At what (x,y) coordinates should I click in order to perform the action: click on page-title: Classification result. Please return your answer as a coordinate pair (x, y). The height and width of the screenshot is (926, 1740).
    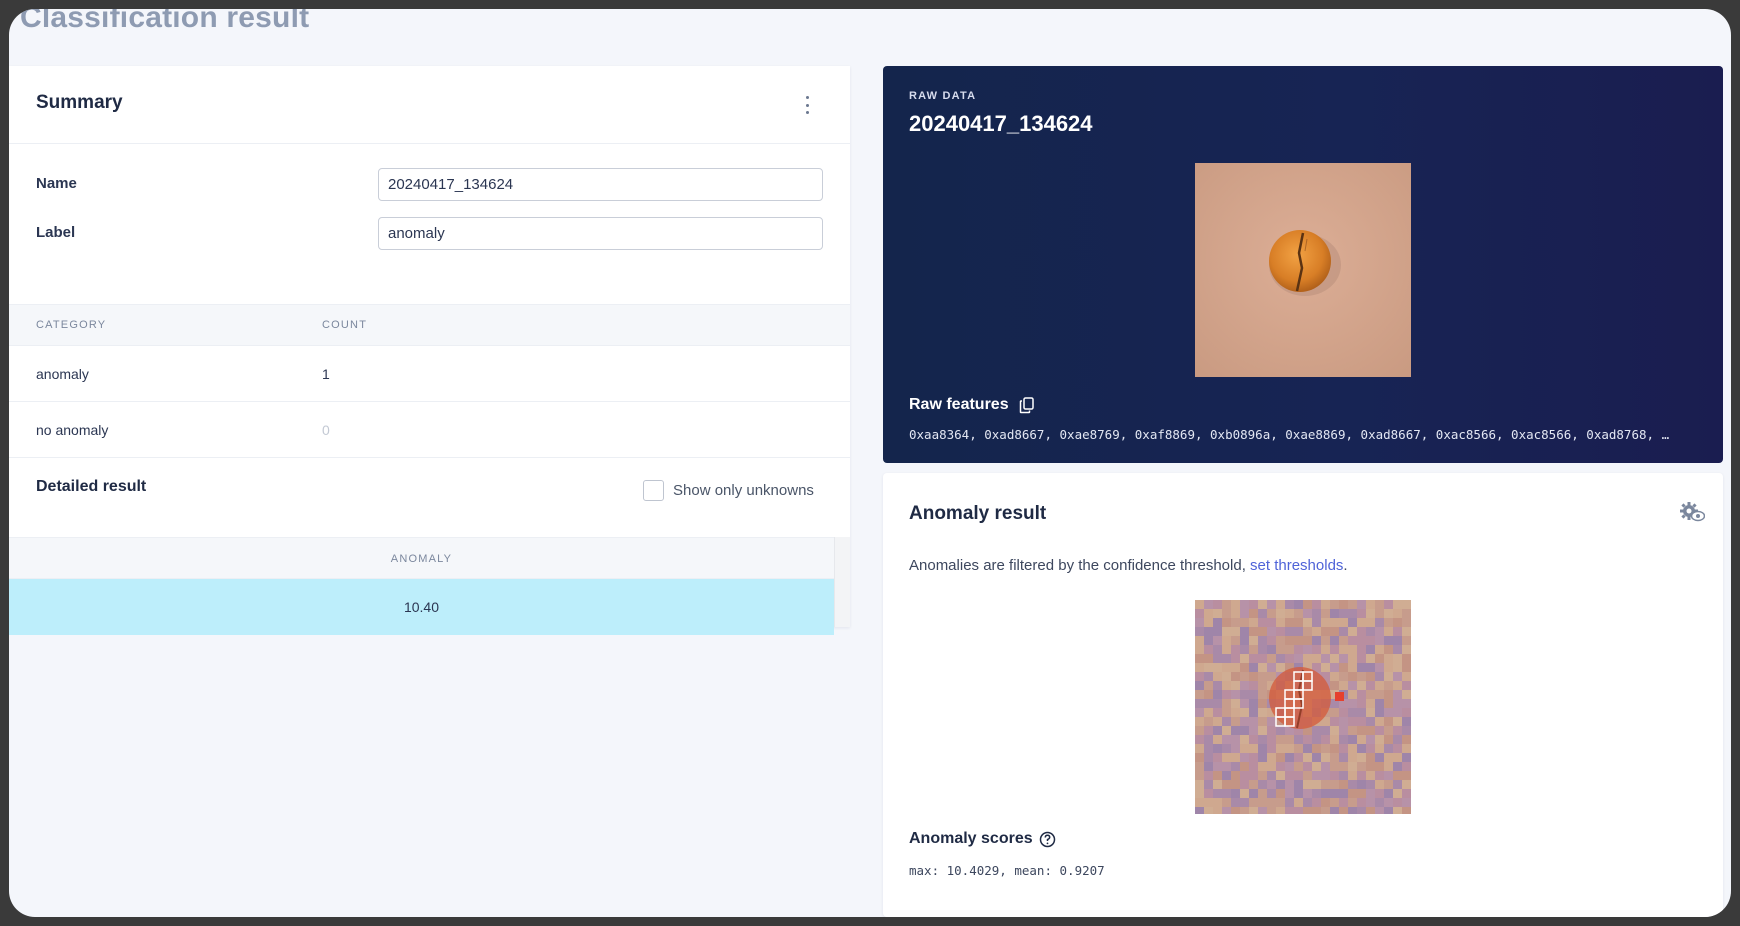
    Looking at the image, I should click on (165, 21).